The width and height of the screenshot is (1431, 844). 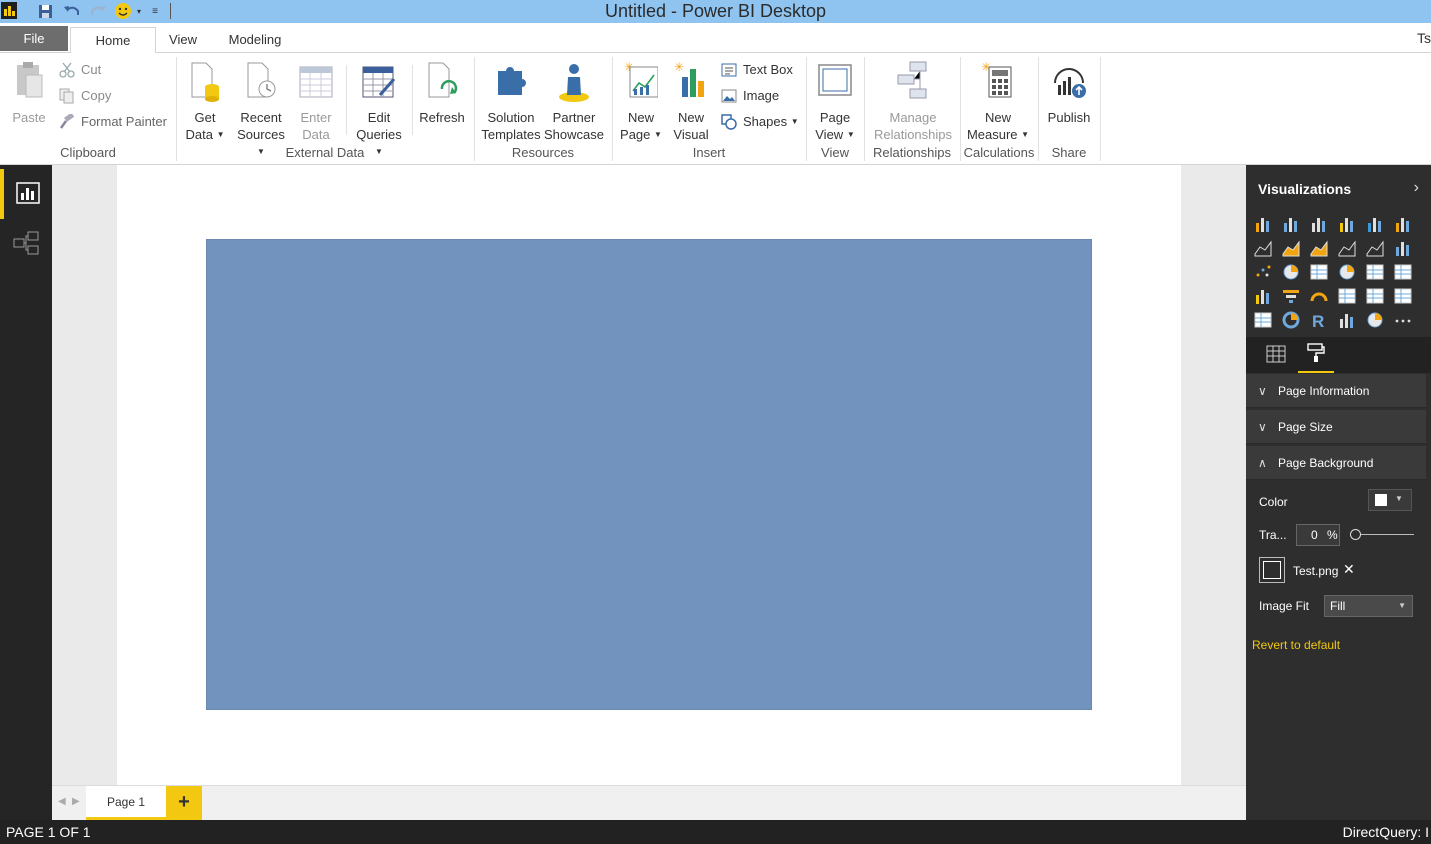 I want to click on r-visual-icon: R, so click(x=1319, y=321).